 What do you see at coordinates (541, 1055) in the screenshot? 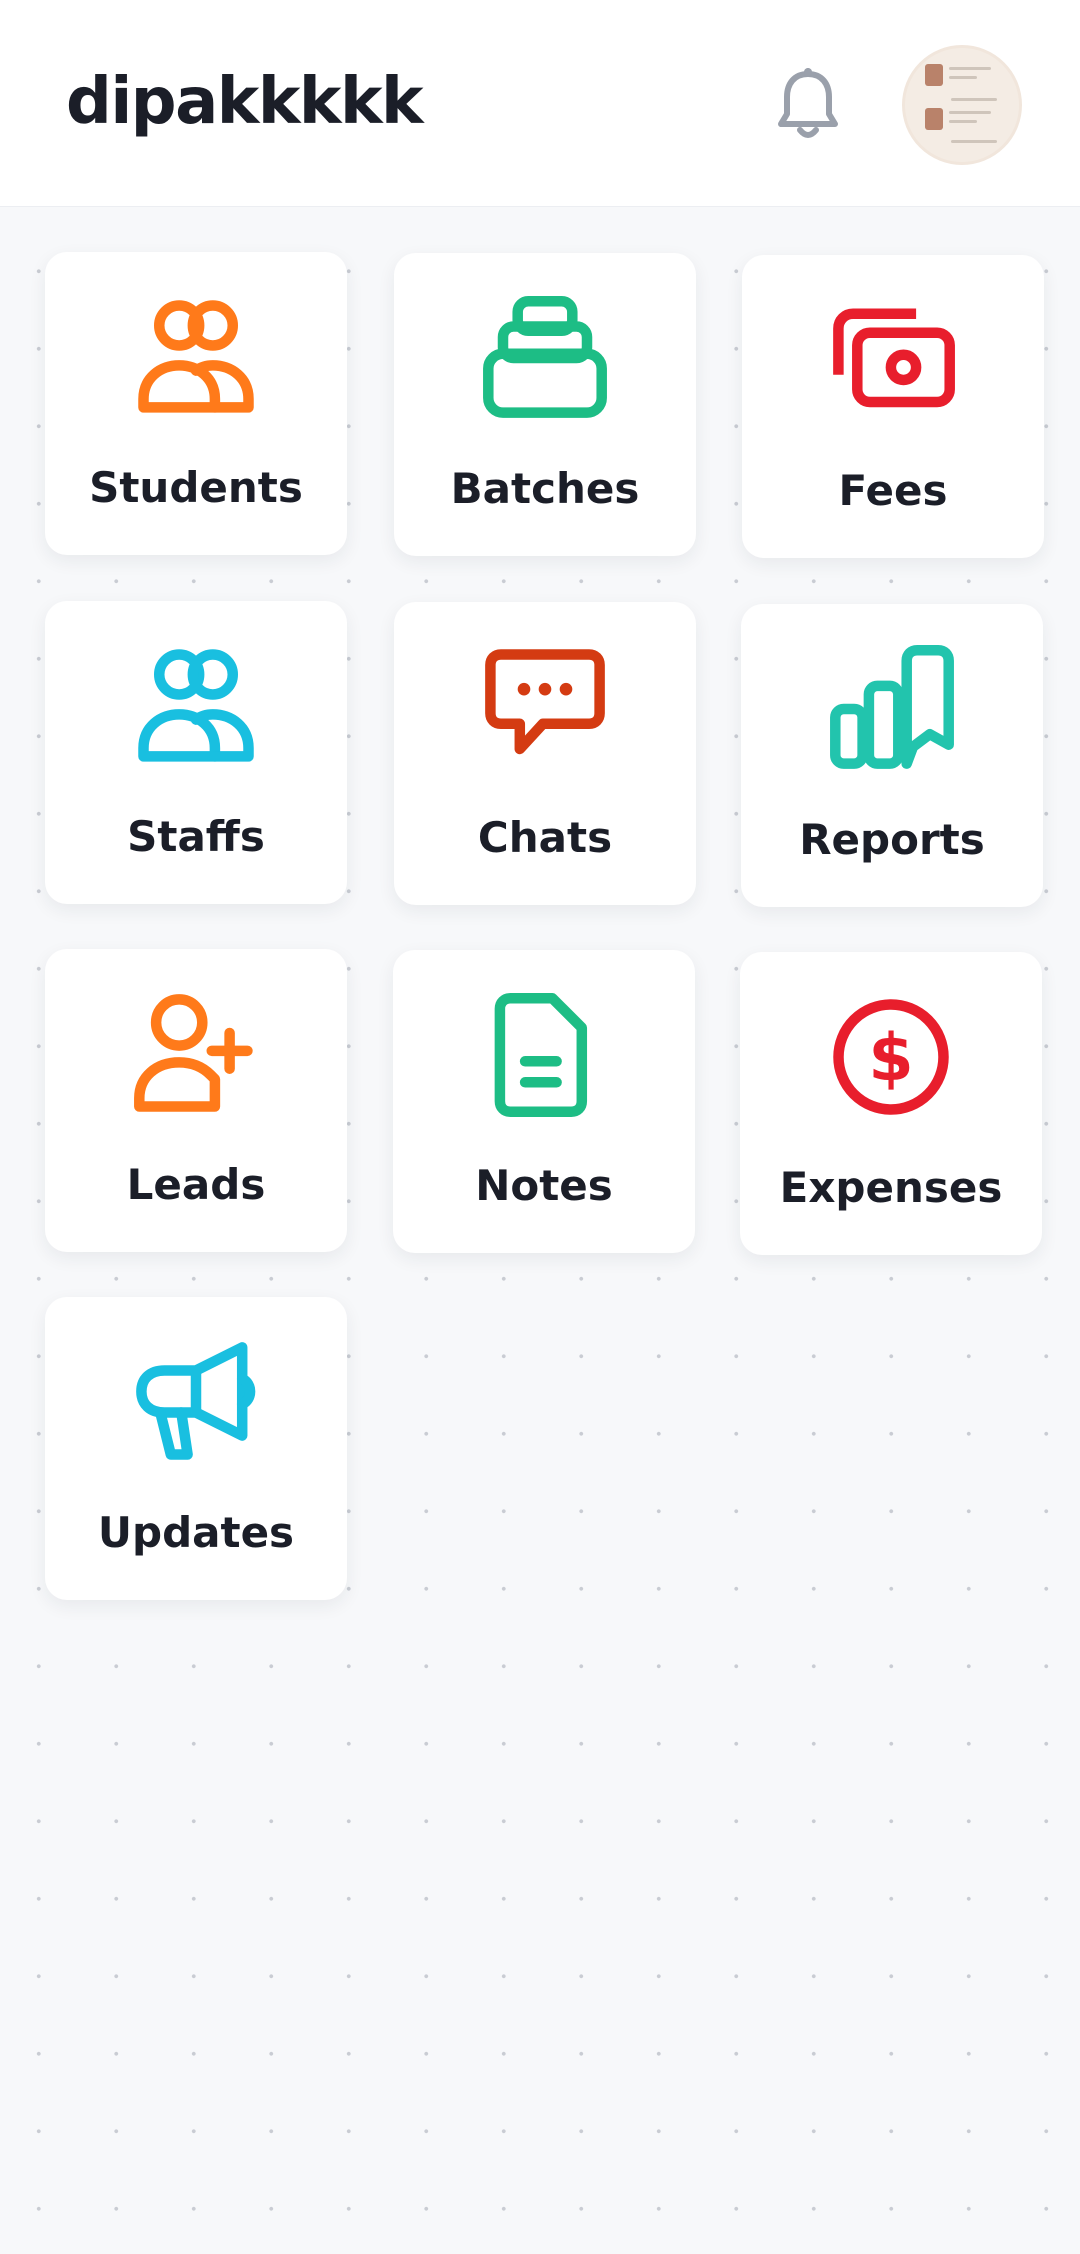
I see `document-icon` at bounding box center [541, 1055].